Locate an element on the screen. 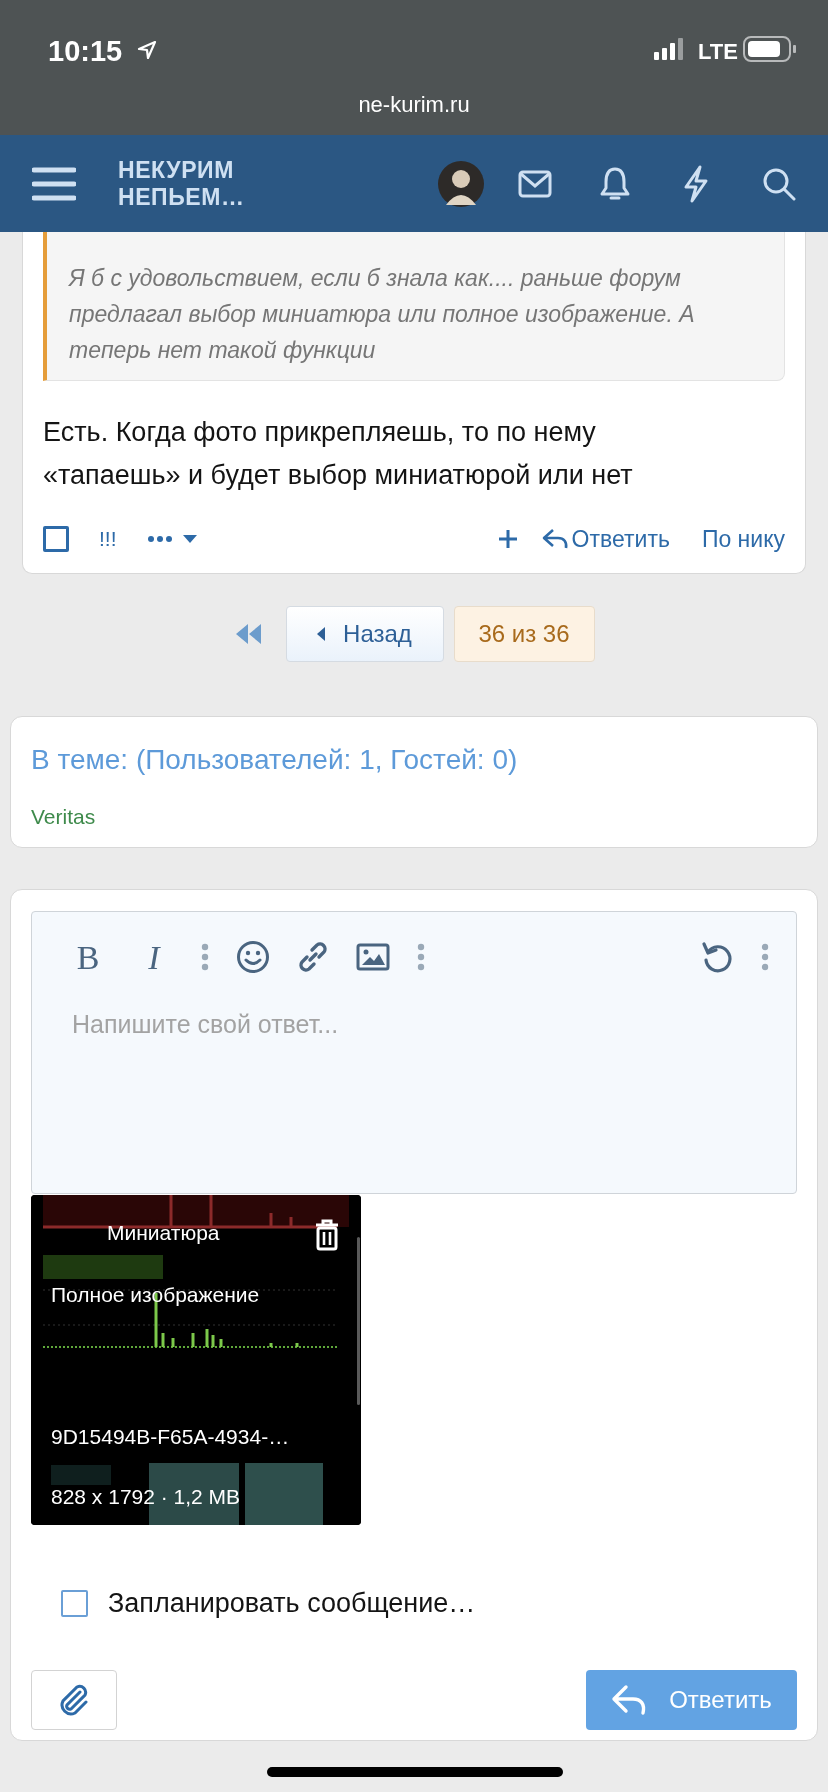 The image size is (828, 1792). location-icon is located at coordinates (147, 50).